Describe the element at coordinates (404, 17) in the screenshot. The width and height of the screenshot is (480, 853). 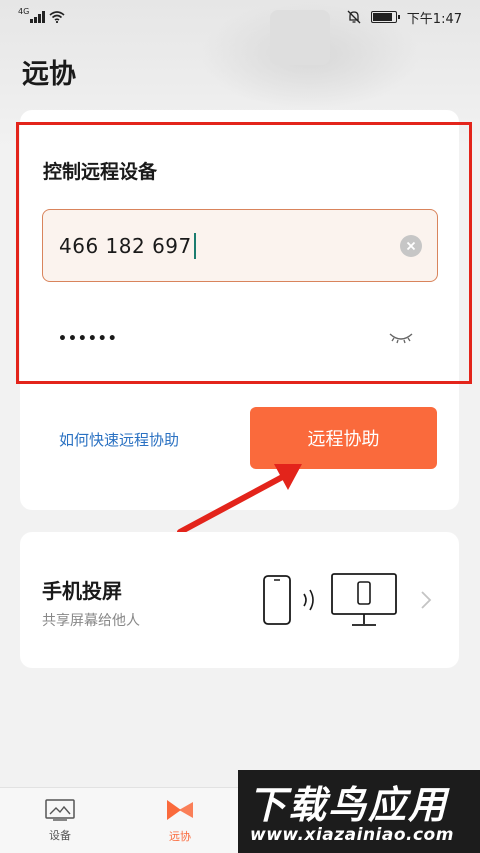
I see `status-right: 下午1:47` at that location.